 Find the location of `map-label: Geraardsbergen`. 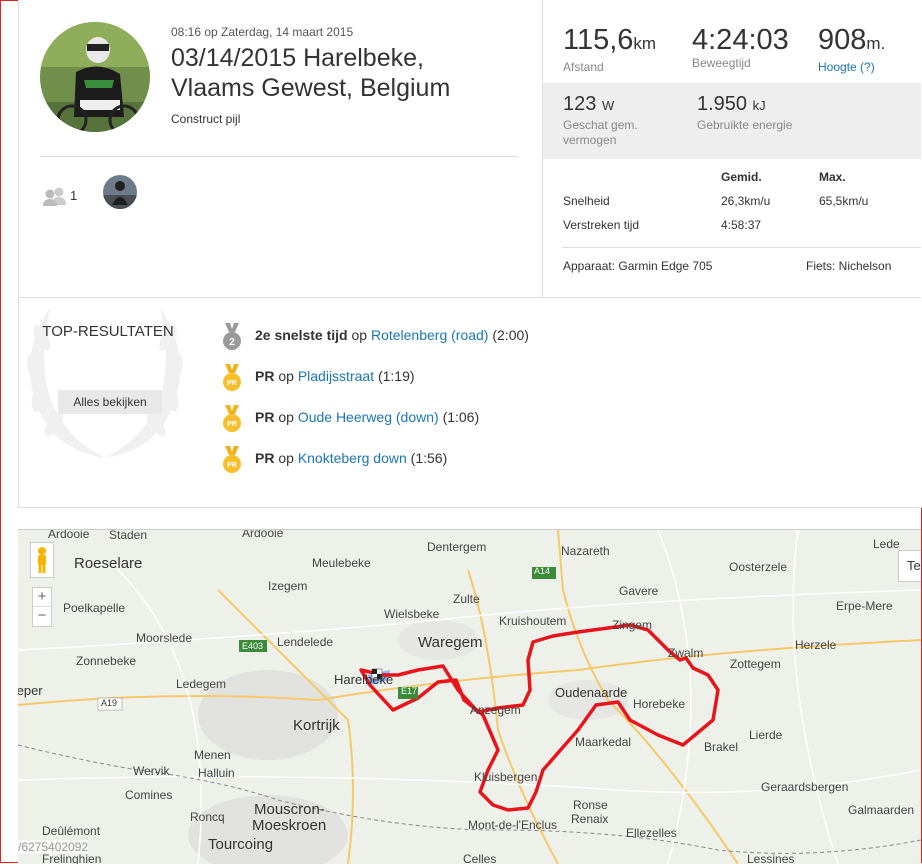

map-label: Geraardsbergen is located at coordinates (805, 787).